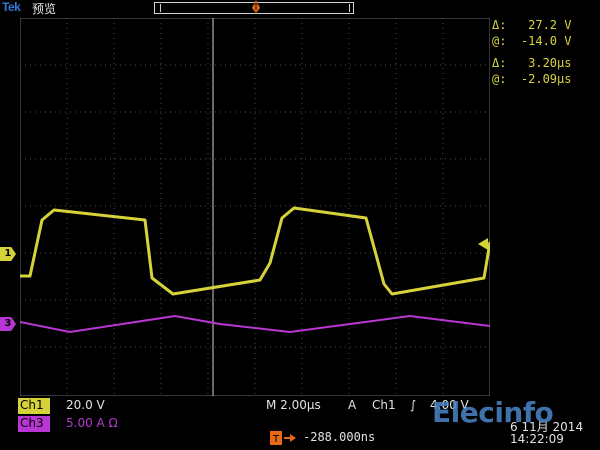 The width and height of the screenshot is (600, 450). I want to click on at-v-readout: @: -14.0 V, so click(532, 41).